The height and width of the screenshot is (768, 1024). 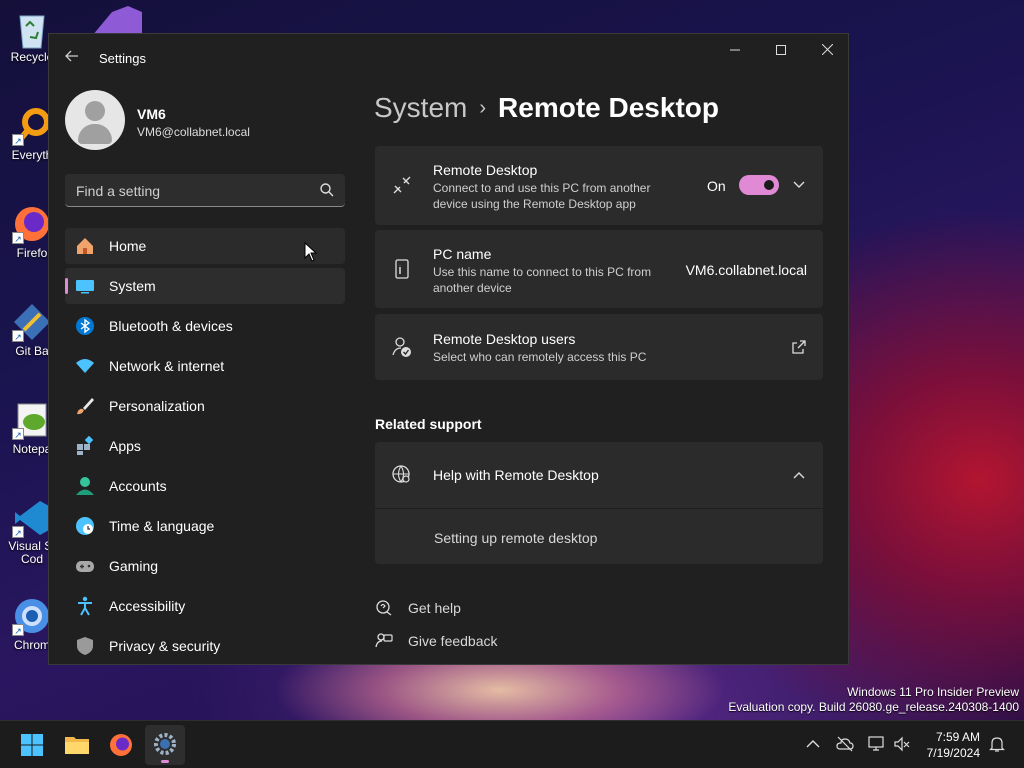 What do you see at coordinates (32, 518) in the screenshot?
I see `vscode-icon: ↗` at bounding box center [32, 518].